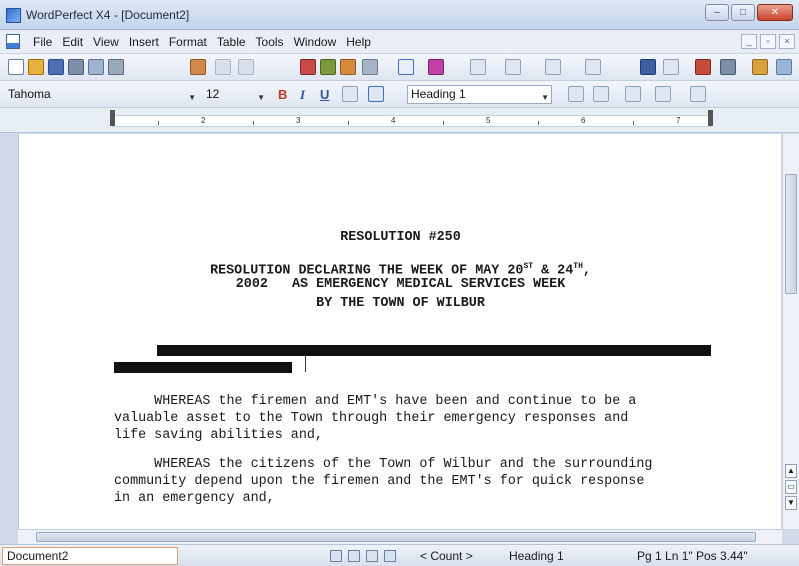  What do you see at coordinates (791, 487) in the screenshot?
I see `page-icon: ▭` at bounding box center [791, 487].